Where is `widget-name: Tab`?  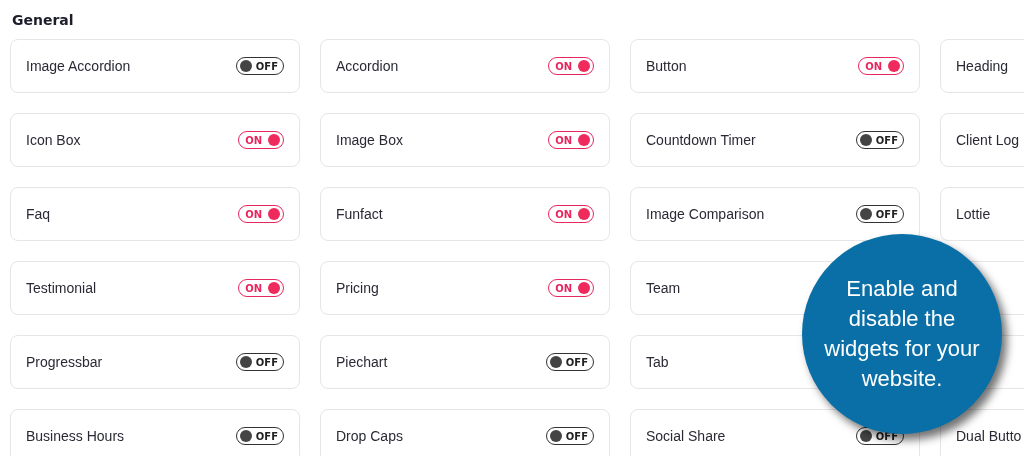
widget-name: Tab is located at coordinates (657, 362).